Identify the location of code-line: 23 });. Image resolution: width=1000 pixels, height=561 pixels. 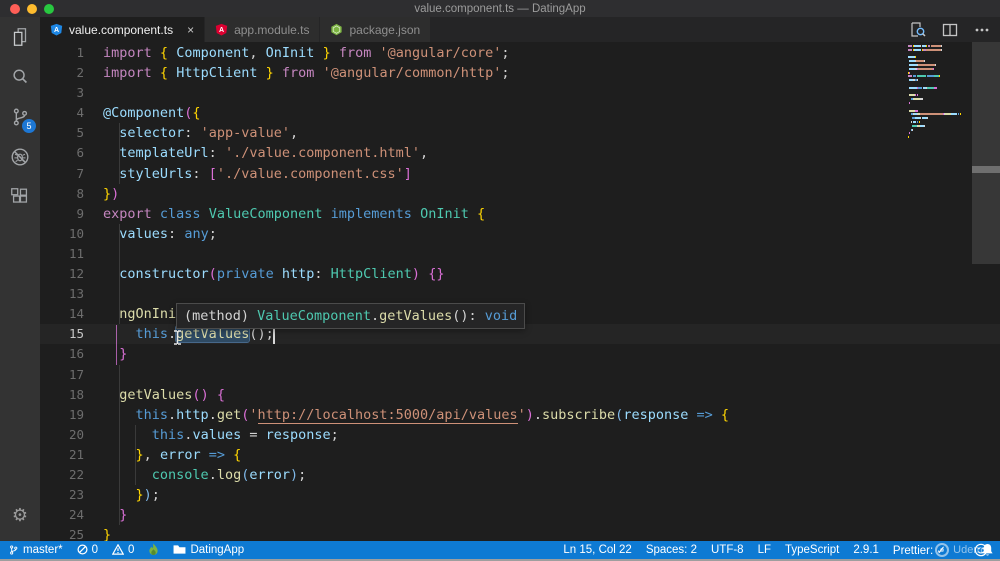
(520, 495).